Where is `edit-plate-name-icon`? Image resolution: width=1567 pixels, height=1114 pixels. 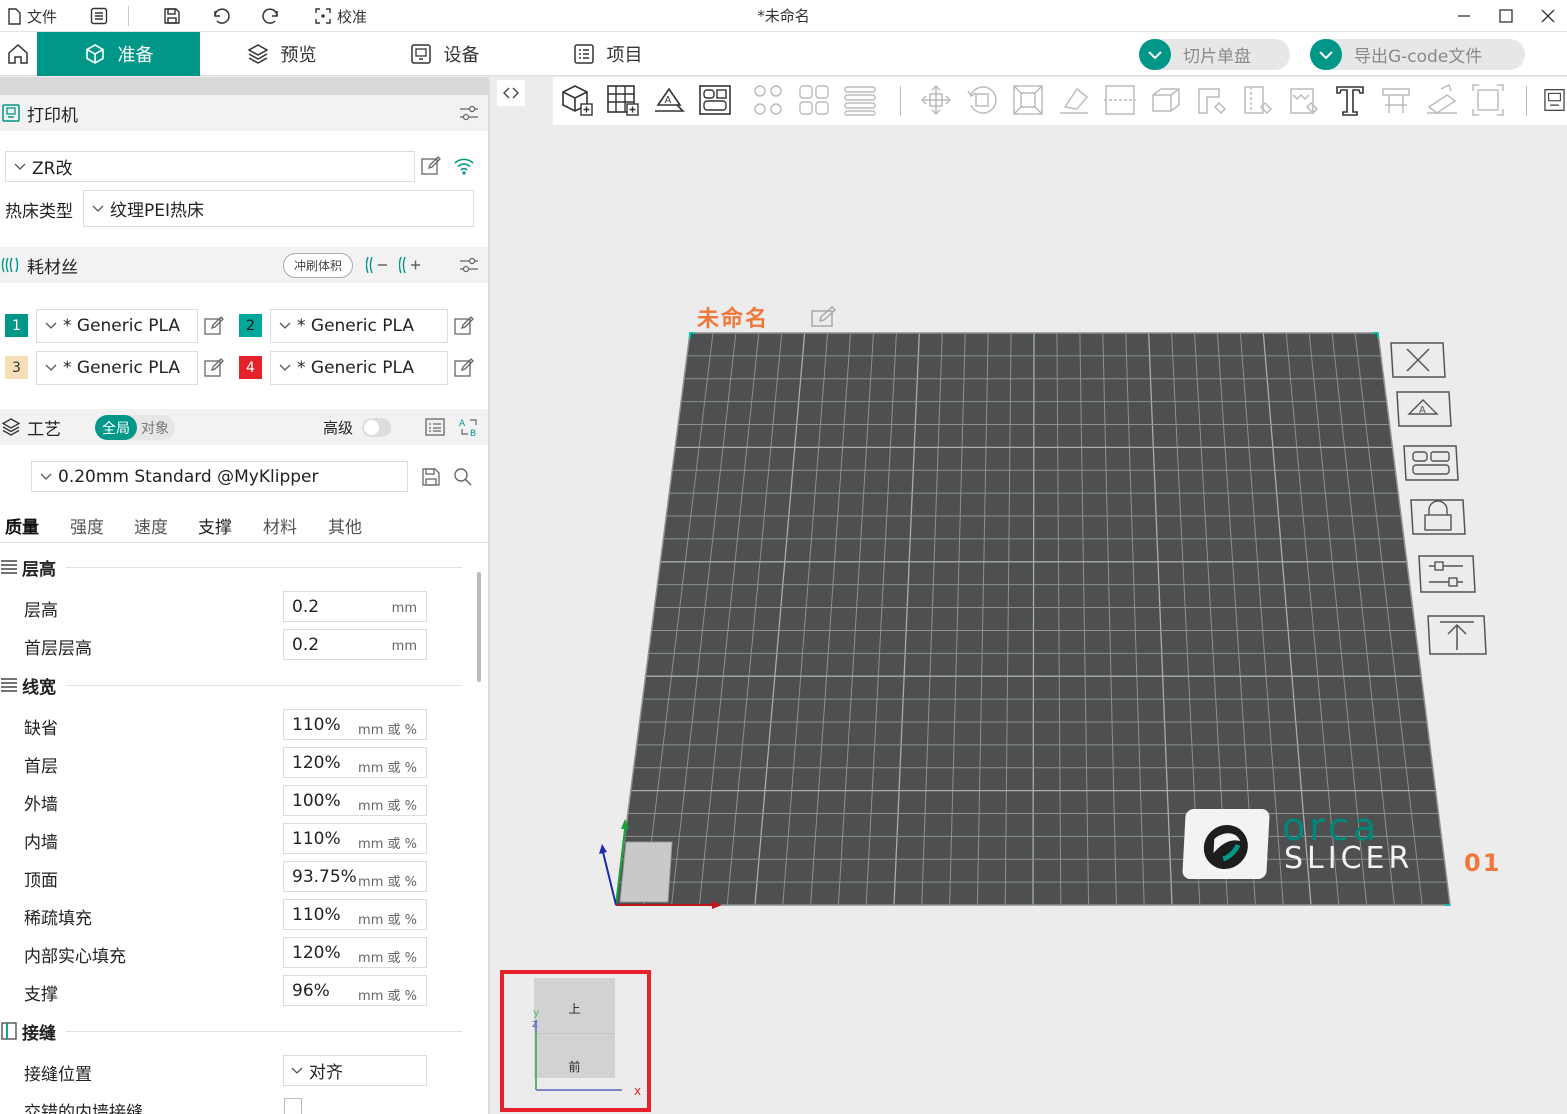
edit-plate-name-icon is located at coordinates (825, 317).